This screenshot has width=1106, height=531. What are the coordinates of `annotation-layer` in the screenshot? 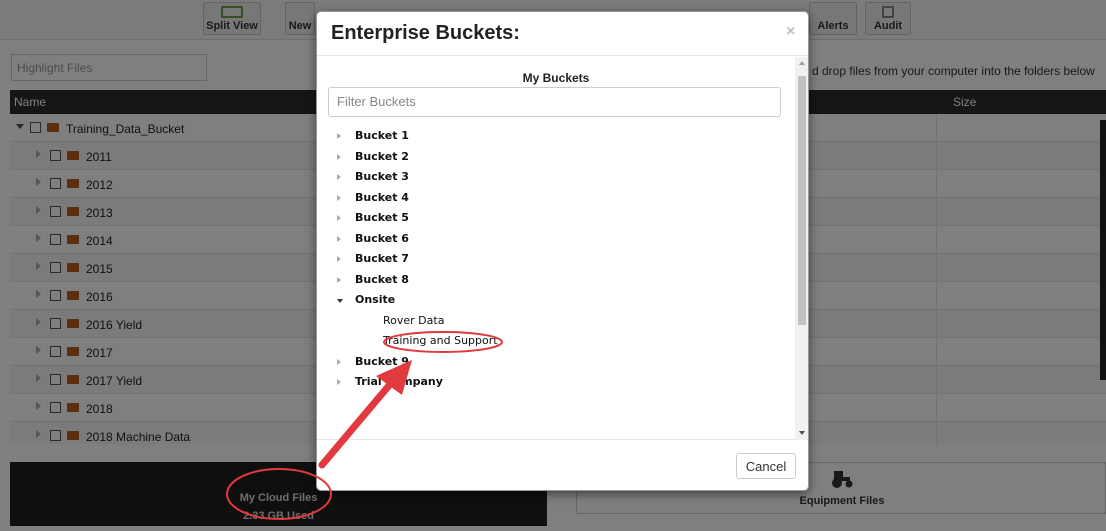 It's located at (364, 425).